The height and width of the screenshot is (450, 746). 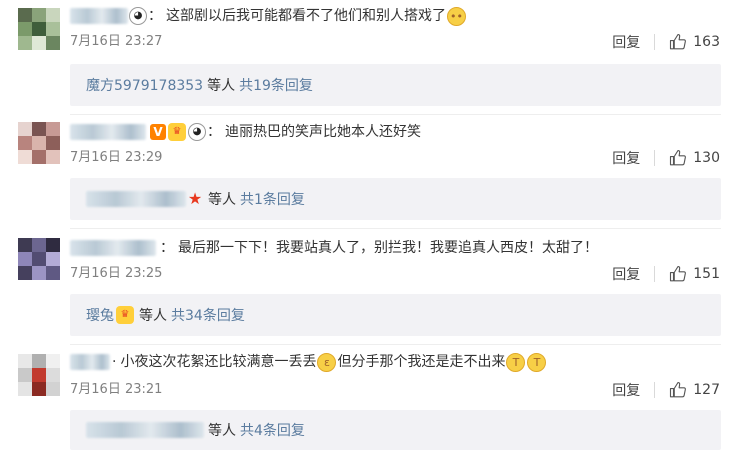 I want to click on like-count: 151, so click(x=706, y=274).